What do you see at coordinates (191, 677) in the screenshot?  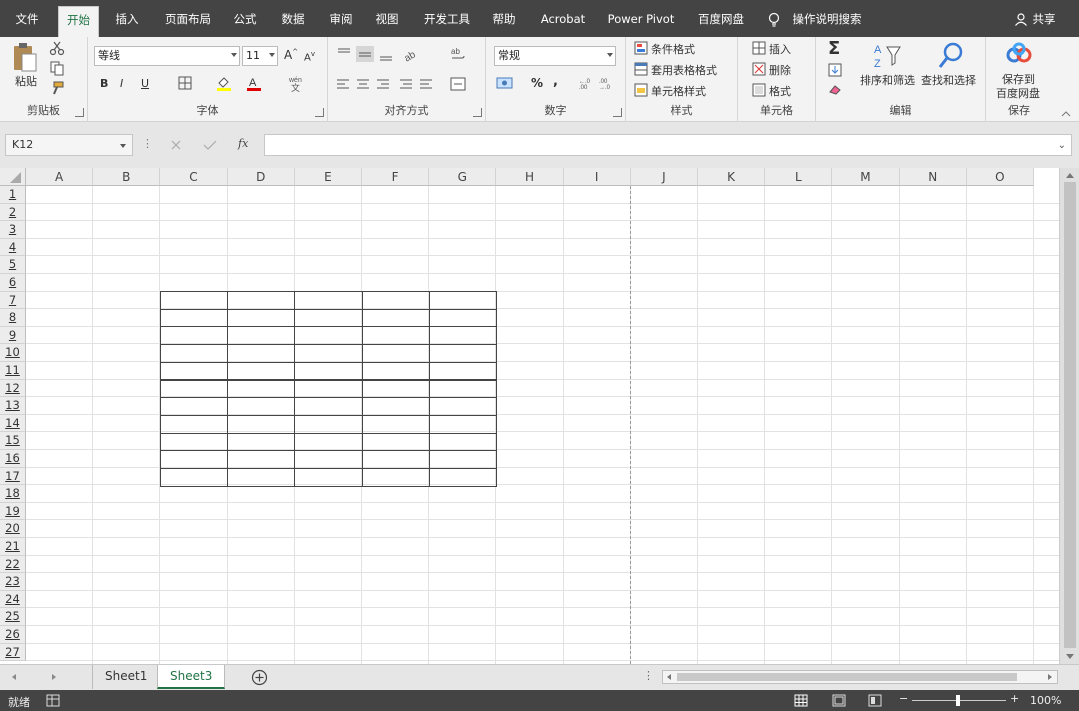 I see `sheet-tab-sheet3: Sheet3` at bounding box center [191, 677].